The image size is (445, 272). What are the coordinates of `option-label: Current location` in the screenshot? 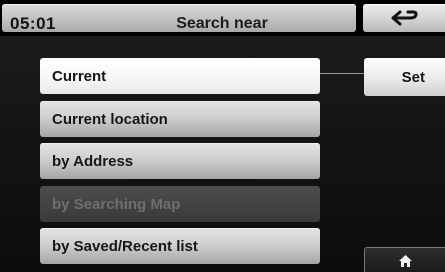 It's located at (110, 119).